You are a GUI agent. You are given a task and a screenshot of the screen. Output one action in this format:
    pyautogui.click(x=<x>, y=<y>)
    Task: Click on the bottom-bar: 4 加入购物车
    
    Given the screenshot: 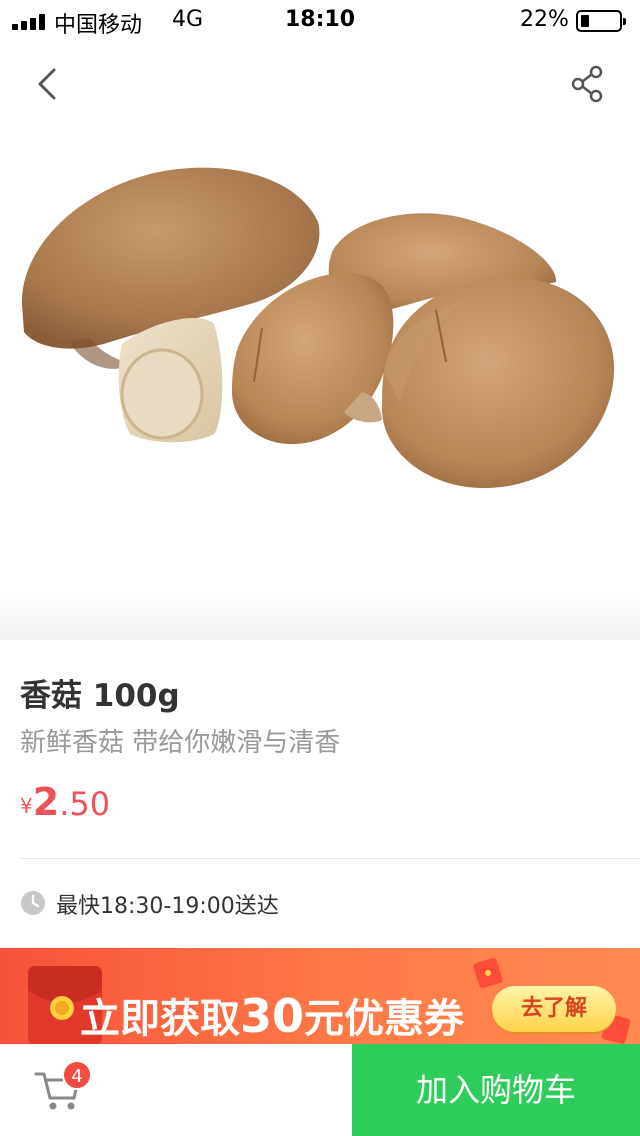 What is the action you would take?
    pyautogui.click(x=320, y=1090)
    